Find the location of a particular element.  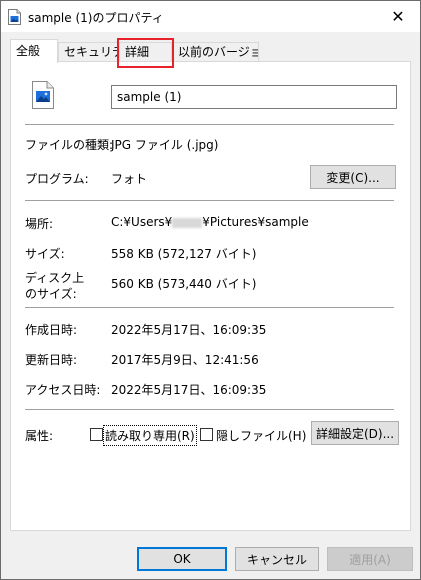

created-label: 作成日時: is located at coordinates (51, 330).